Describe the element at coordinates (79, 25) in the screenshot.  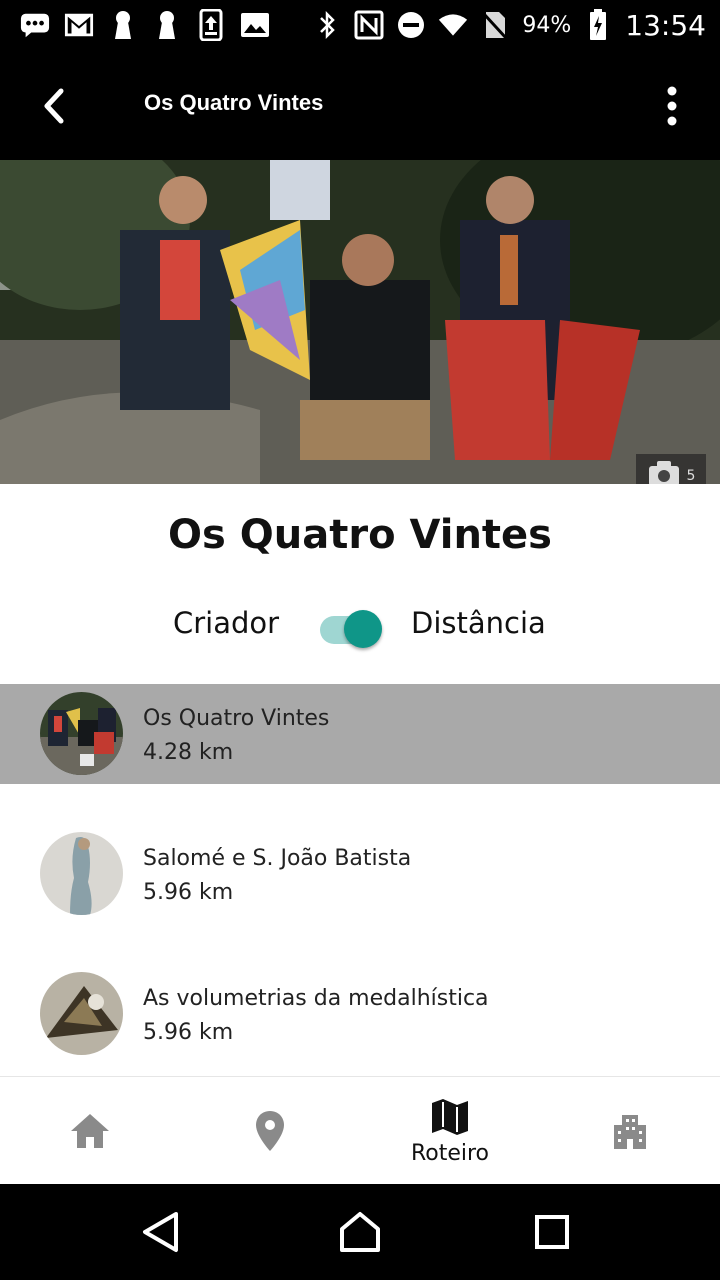
I see `gmail-icon` at that location.